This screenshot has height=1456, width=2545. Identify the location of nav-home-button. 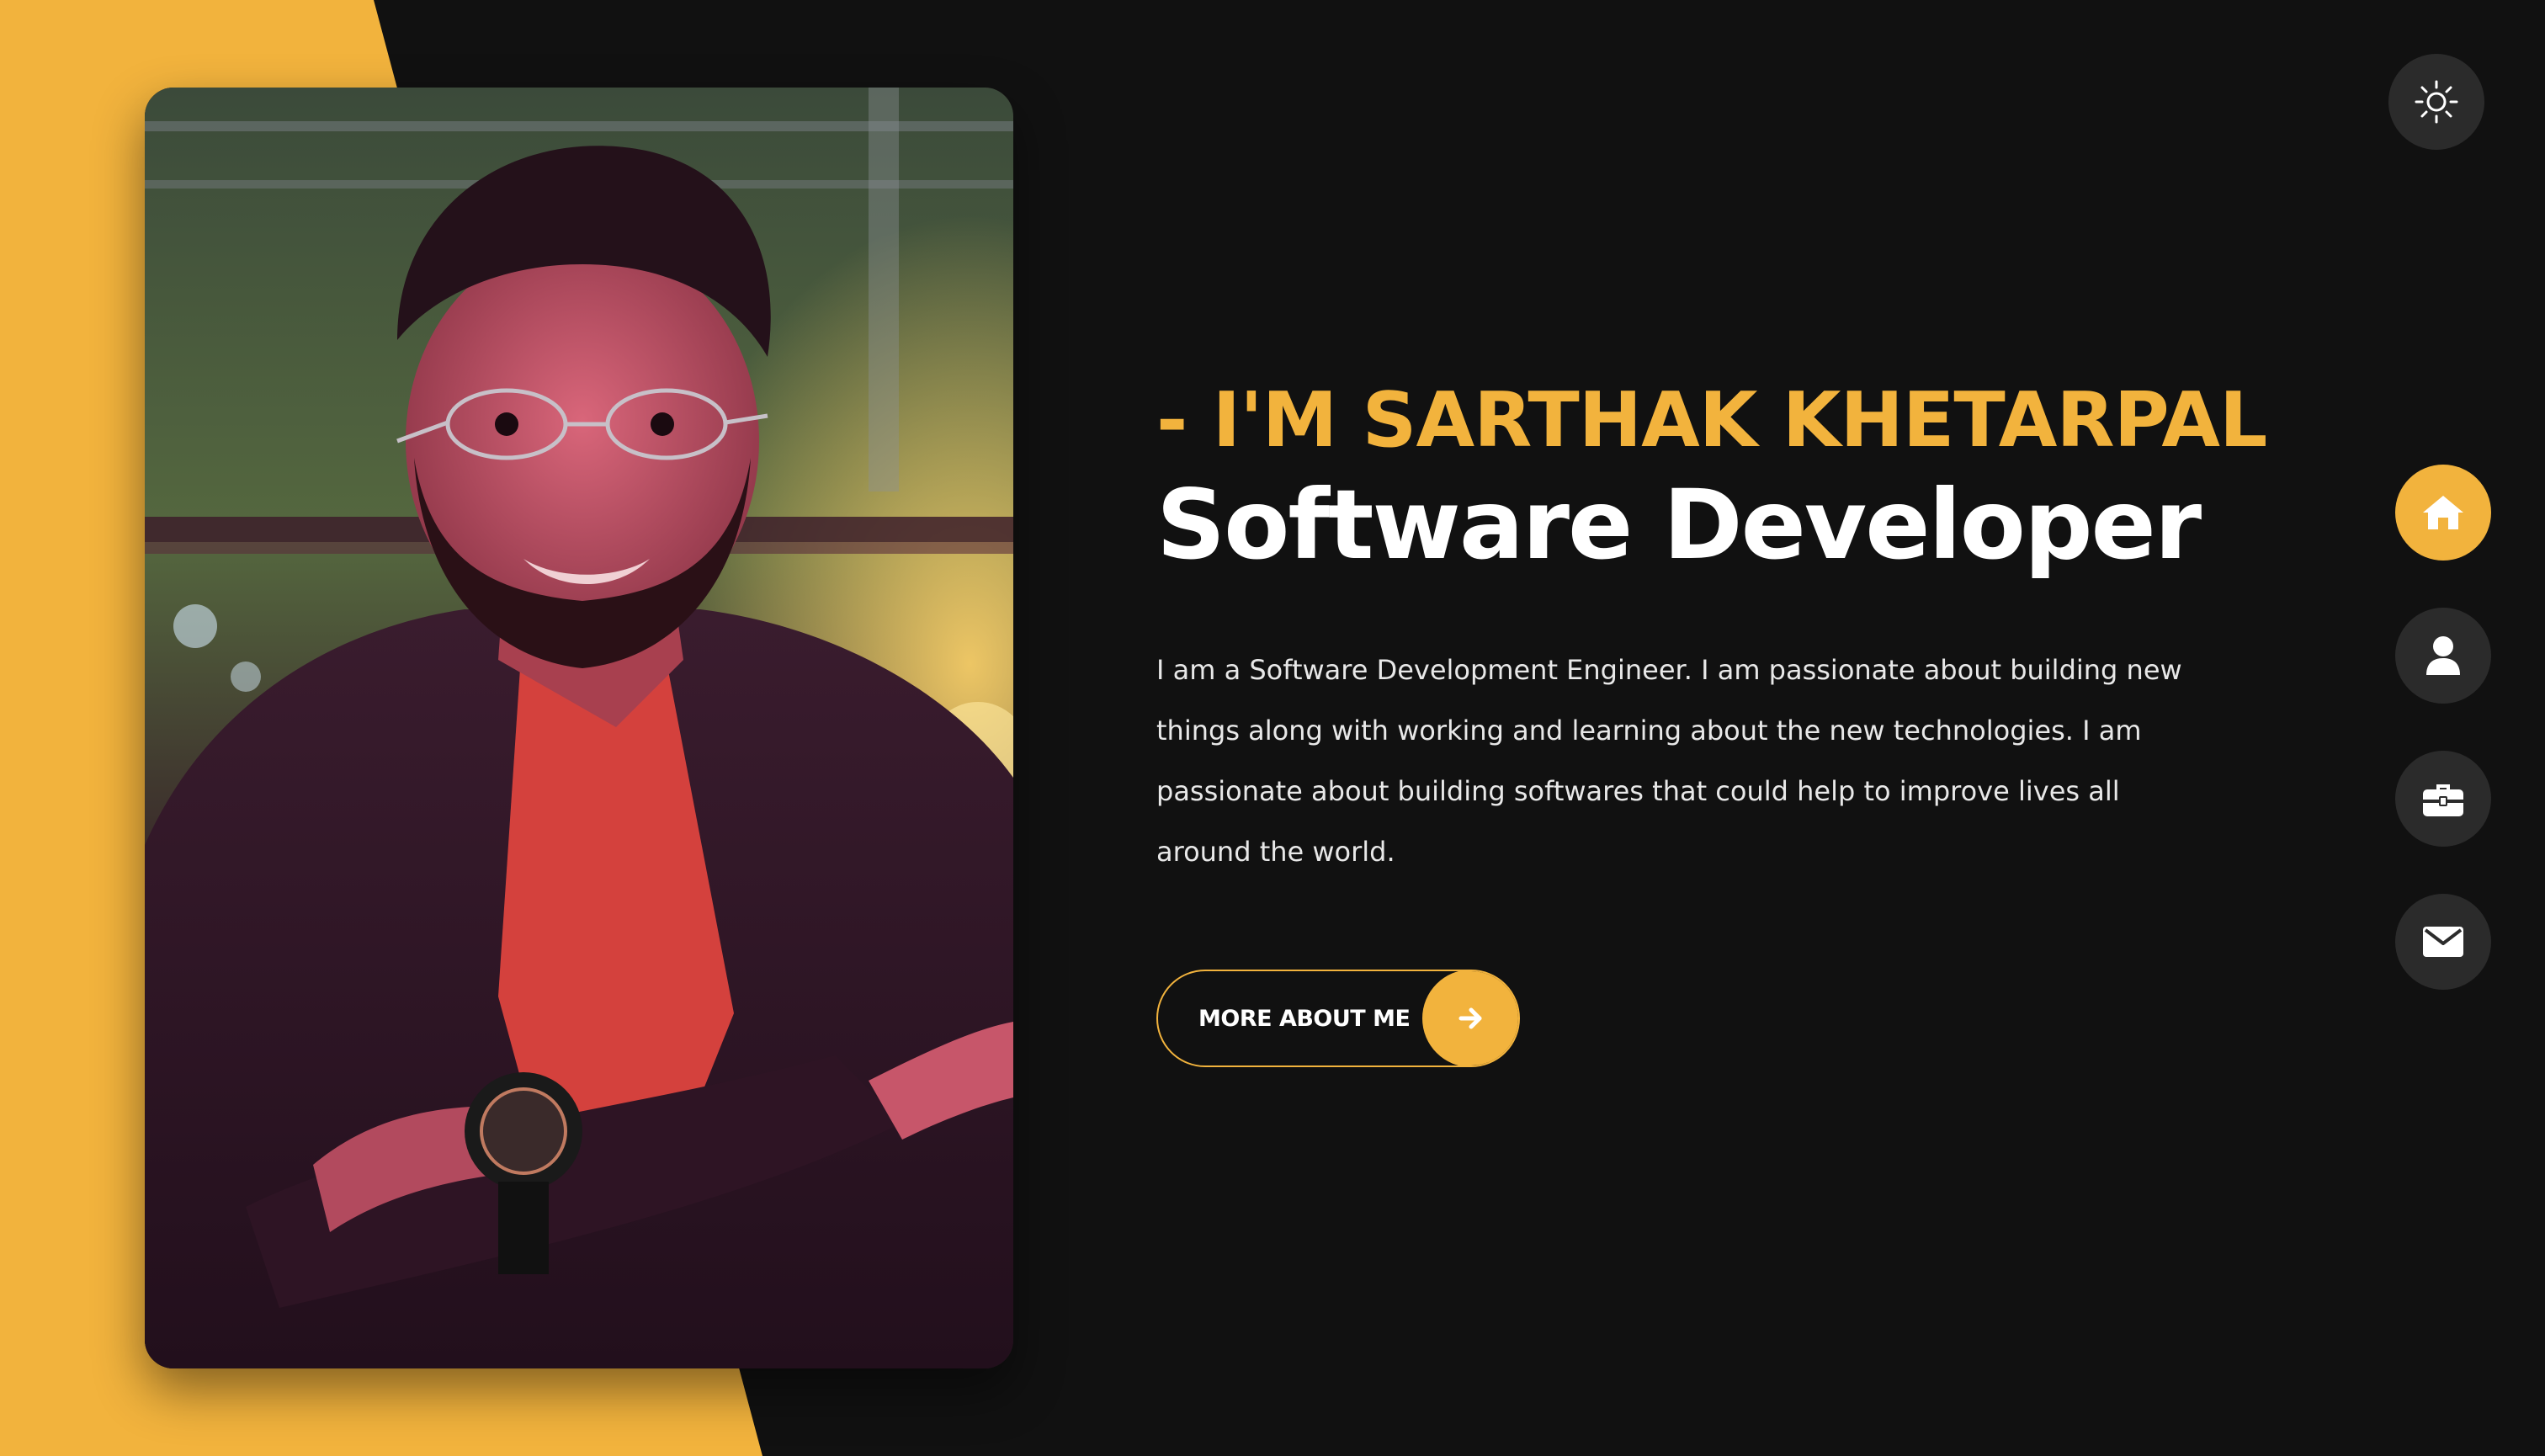
(2443, 513).